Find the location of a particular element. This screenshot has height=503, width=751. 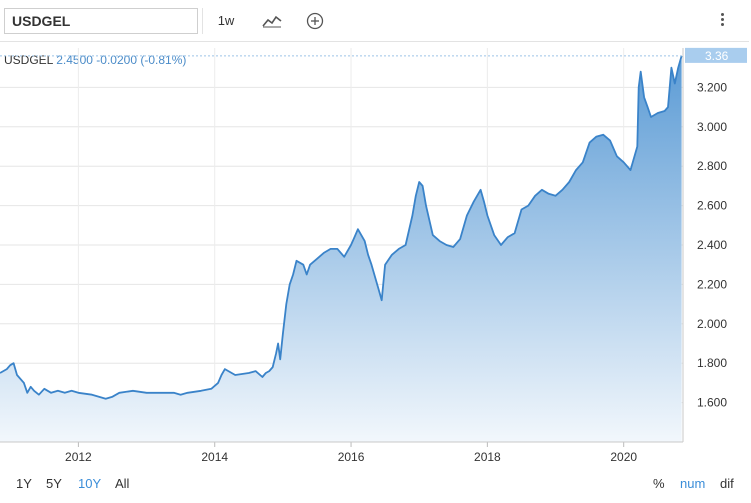

range-selector: 1Y 5Y 10Y All % num dif is located at coordinates (375, 486).